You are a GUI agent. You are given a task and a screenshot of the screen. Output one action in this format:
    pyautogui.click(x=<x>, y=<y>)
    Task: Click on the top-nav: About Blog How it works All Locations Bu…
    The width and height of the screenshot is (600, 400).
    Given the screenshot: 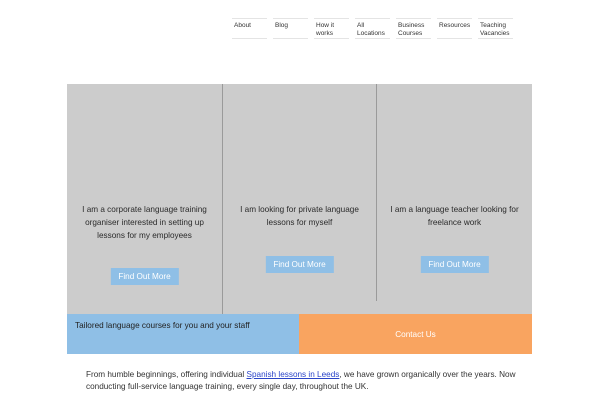 What is the action you would take?
    pyautogui.click(x=375, y=29)
    